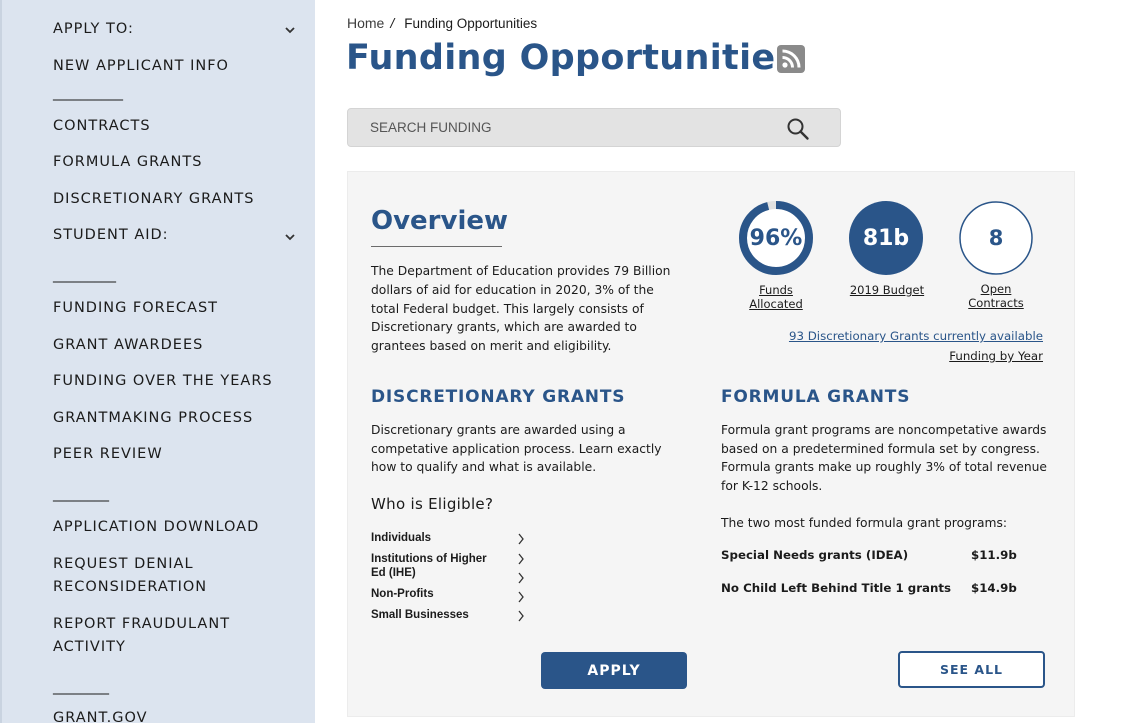  I want to click on sidebar-item-student-aid: STUDENT AID:, so click(173, 235).